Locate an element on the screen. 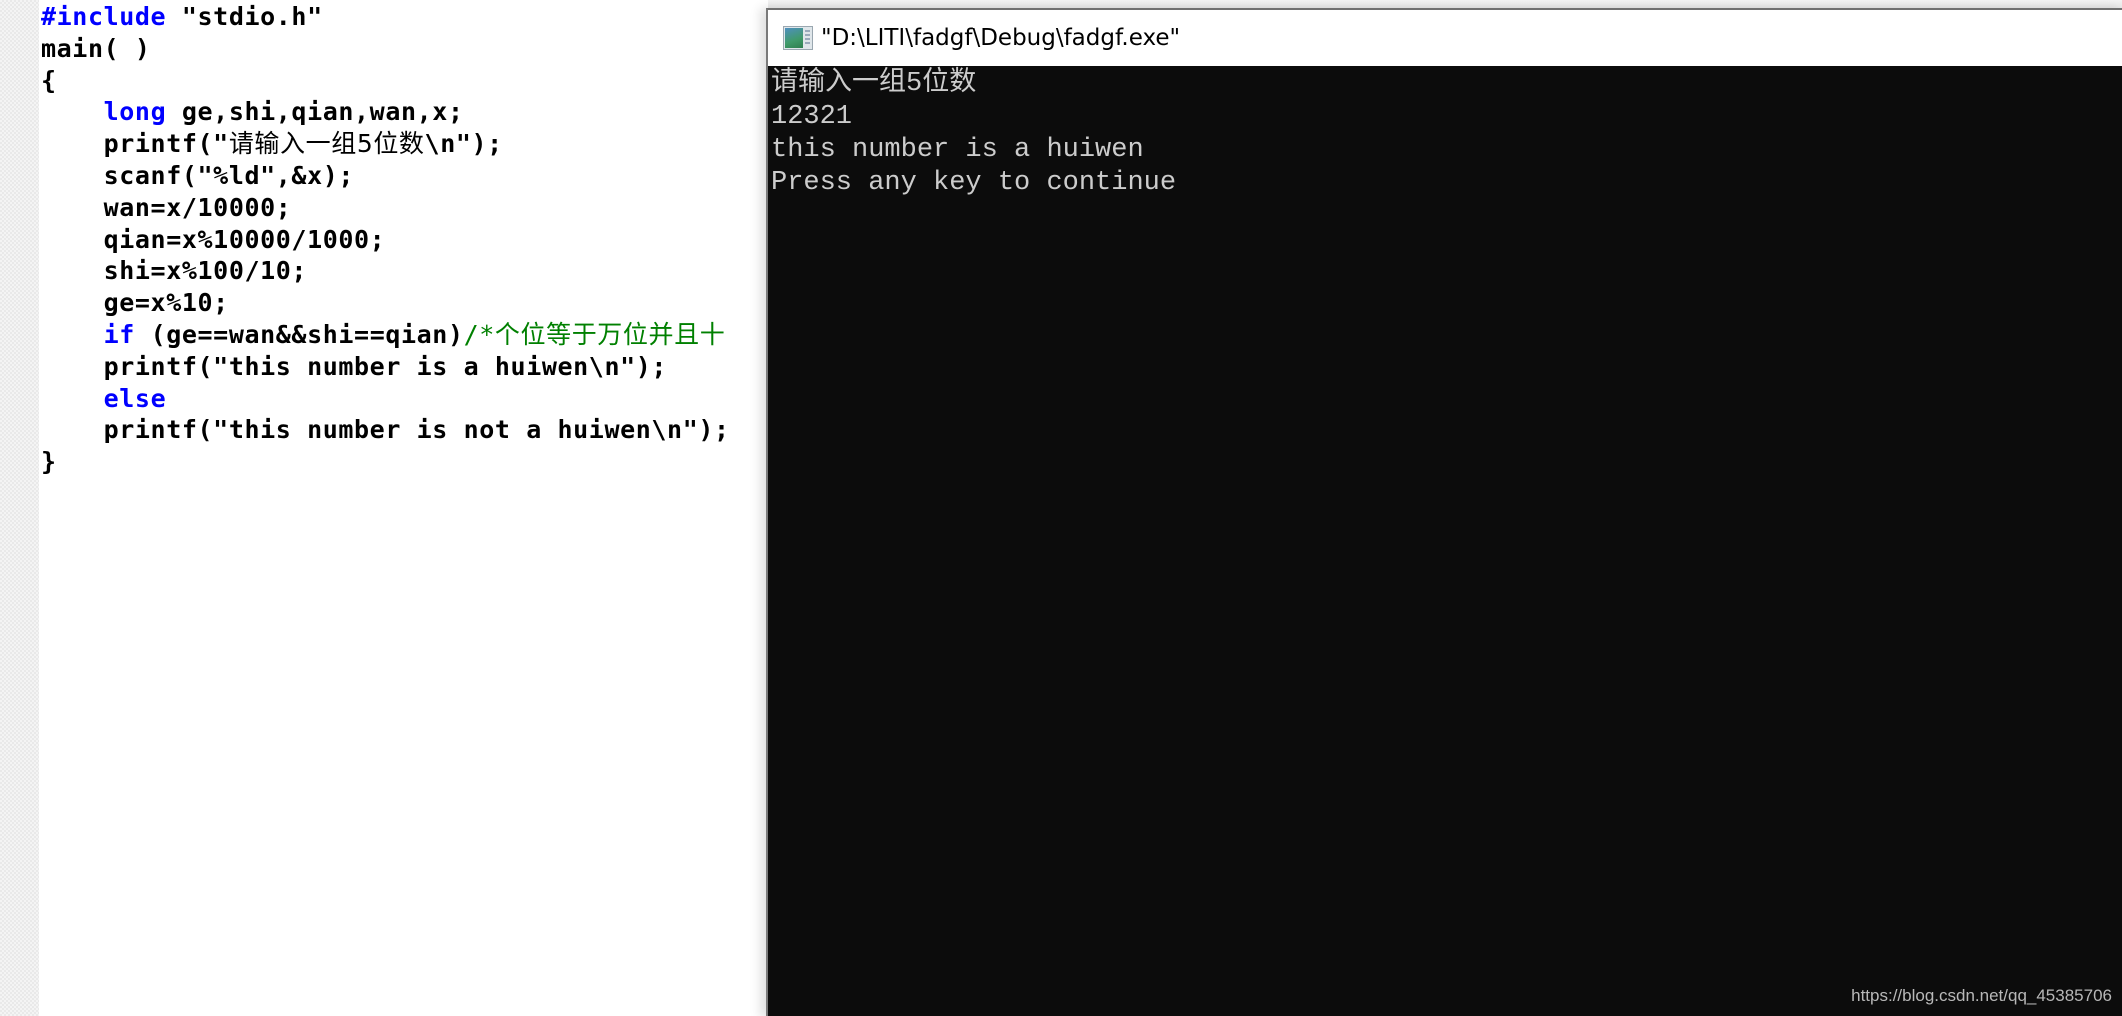 The height and width of the screenshot is (1016, 2122). code-line: printf("this number is a huiwen\n"); is located at coordinates (385, 367).